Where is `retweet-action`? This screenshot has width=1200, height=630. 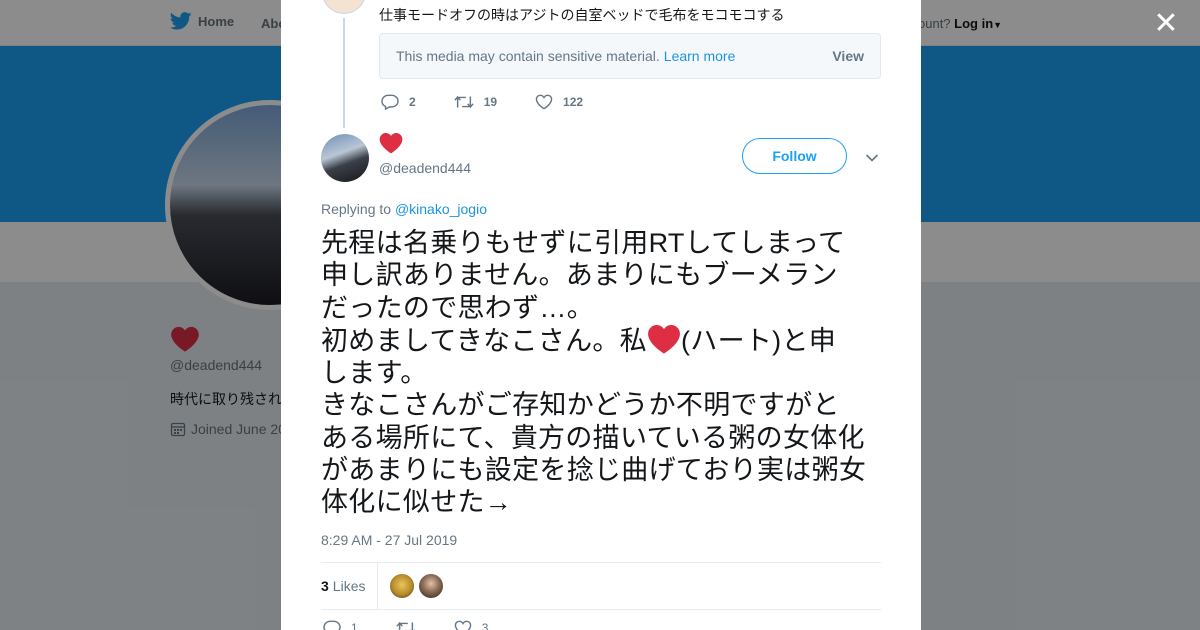 retweet-action is located at coordinates (406, 625).